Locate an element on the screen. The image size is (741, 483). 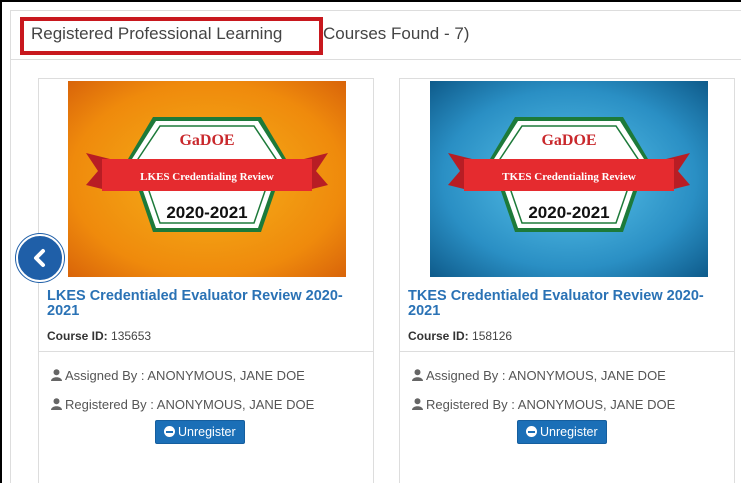
courses-count: Courses Found - 7) is located at coordinates (396, 33).